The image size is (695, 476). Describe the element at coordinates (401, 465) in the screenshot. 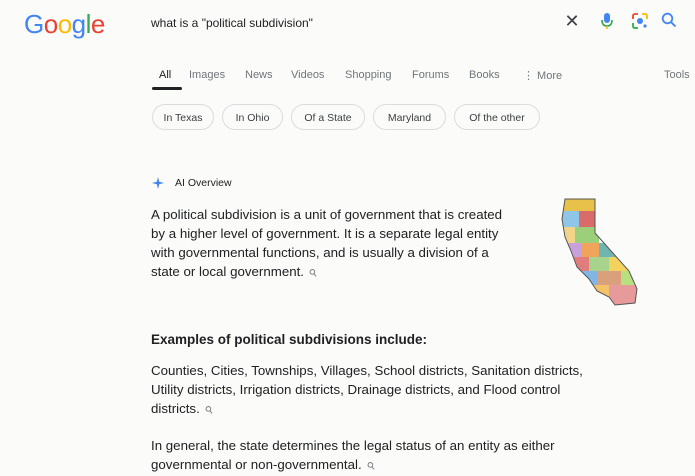

I see `text-line: governmental or non-governmental. ⚲` at that location.